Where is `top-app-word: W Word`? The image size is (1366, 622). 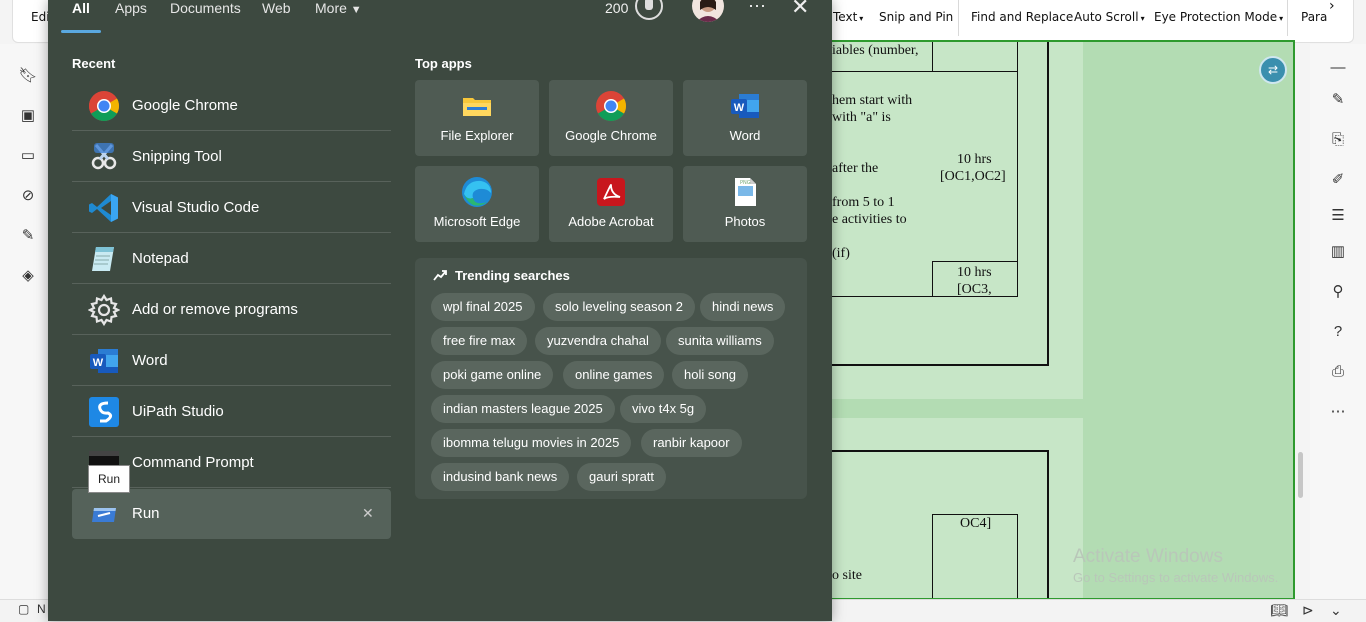 top-app-word: W Word is located at coordinates (745, 118).